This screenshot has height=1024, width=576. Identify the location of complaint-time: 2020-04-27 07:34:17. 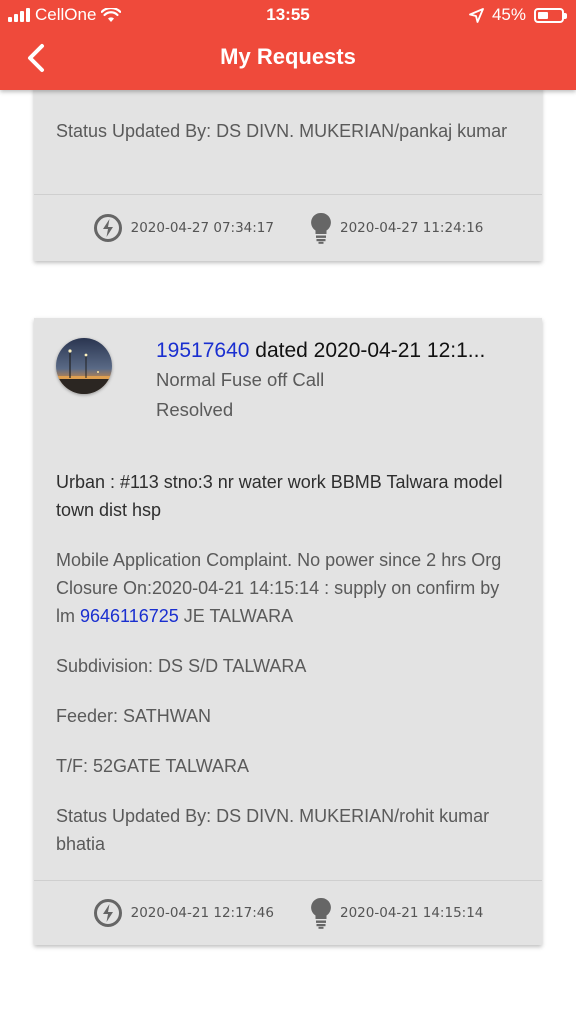
(183, 228).